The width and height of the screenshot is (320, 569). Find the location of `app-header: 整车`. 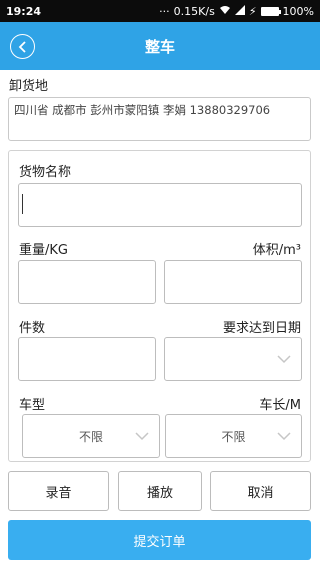

app-header: 整车 is located at coordinates (160, 46).